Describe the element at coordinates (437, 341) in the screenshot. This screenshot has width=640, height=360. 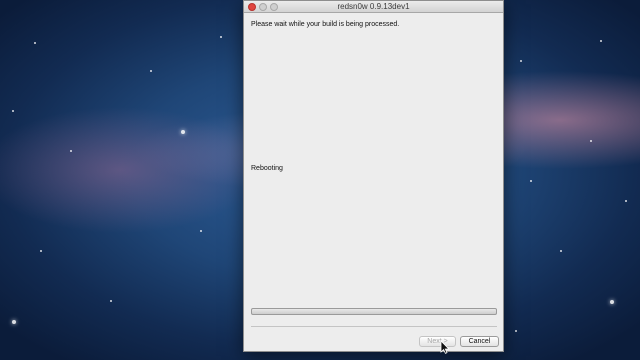
I see `next-button: Next >` at that location.